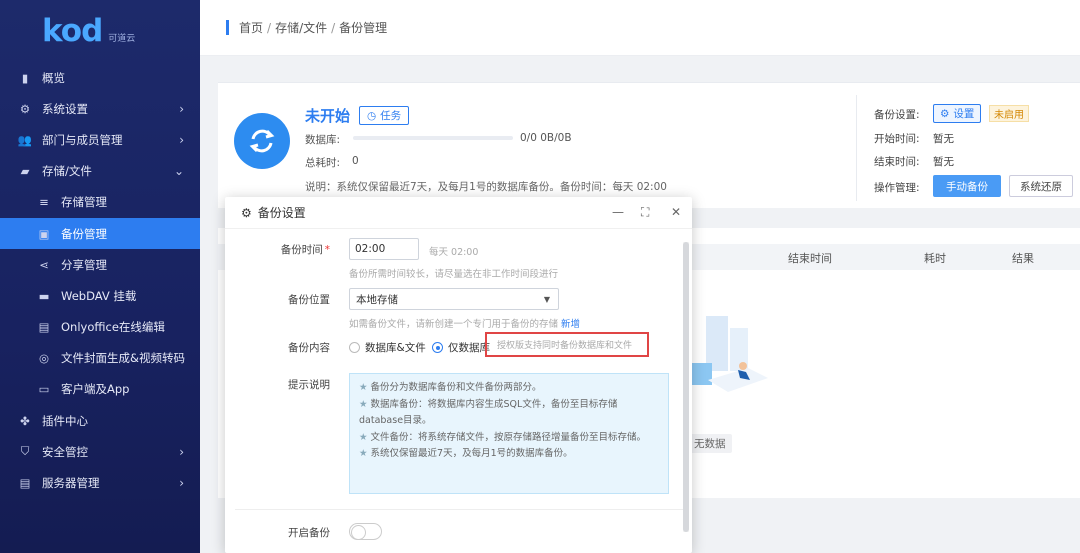 Image resolution: width=1080 pixels, height=553 pixels. Describe the element at coordinates (44, 358) in the screenshot. I see `video-icon: ◎` at that location.